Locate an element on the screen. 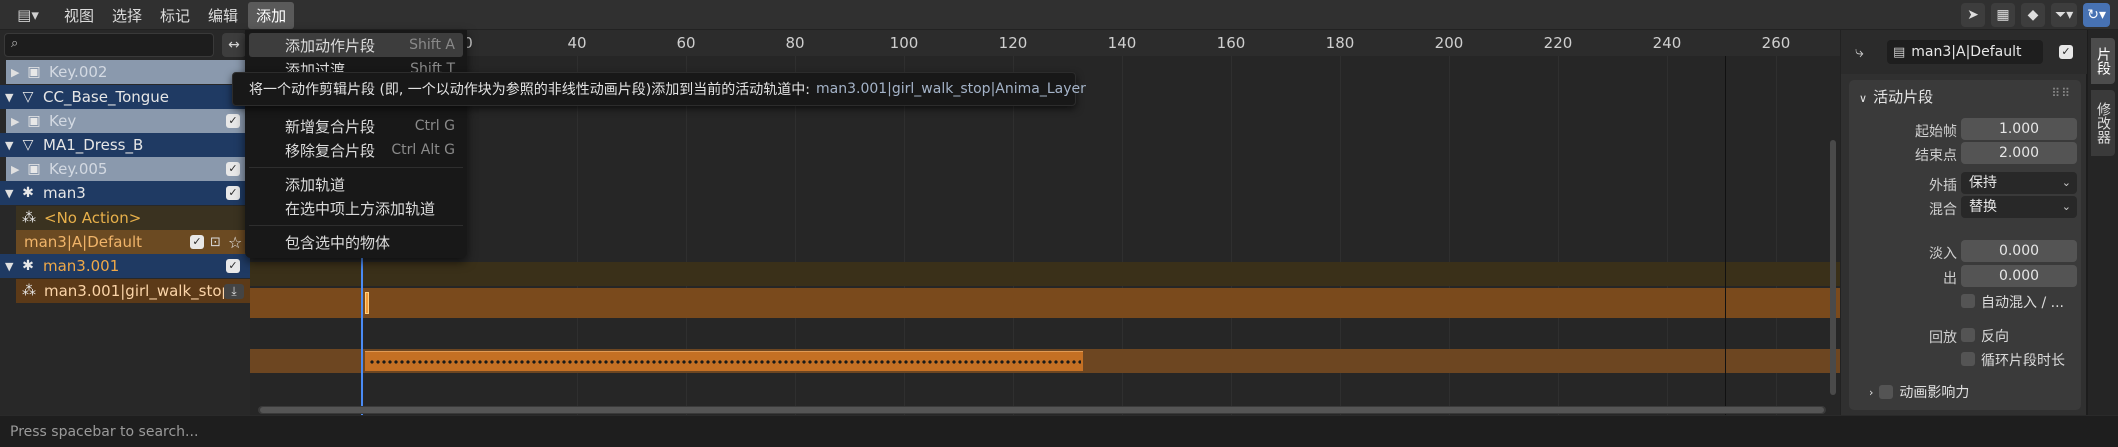 The width and height of the screenshot is (2118, 447). menu-select: 选择 is located at coordinates (127, 15).